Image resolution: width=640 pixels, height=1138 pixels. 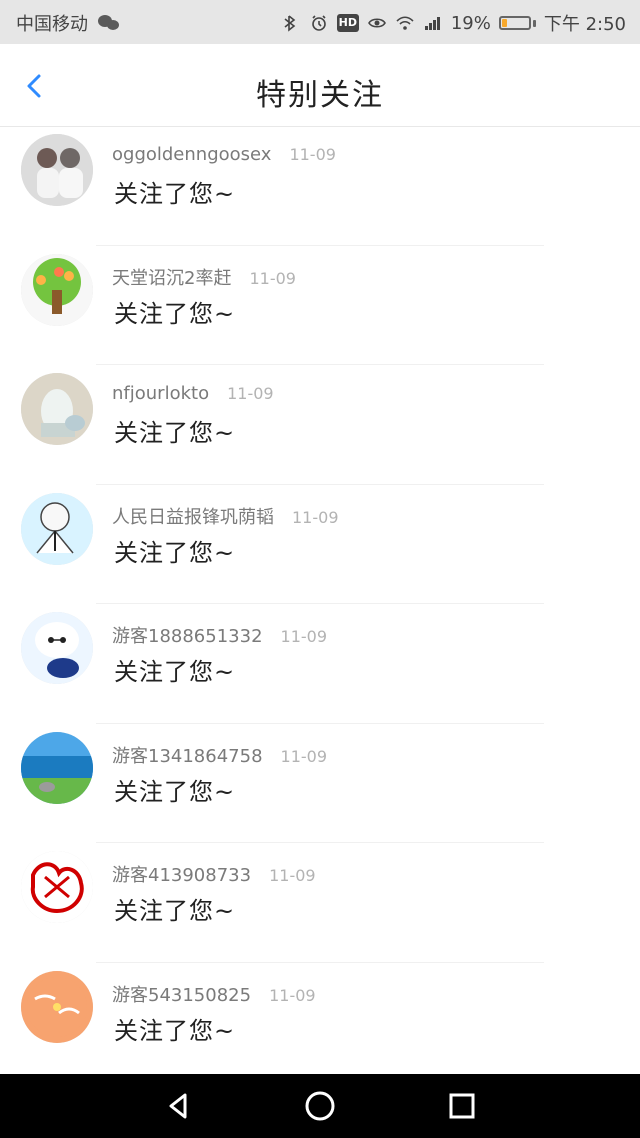 I want to click on item-meta: nfjourlokto 11-09, so click(x=193, y=393).